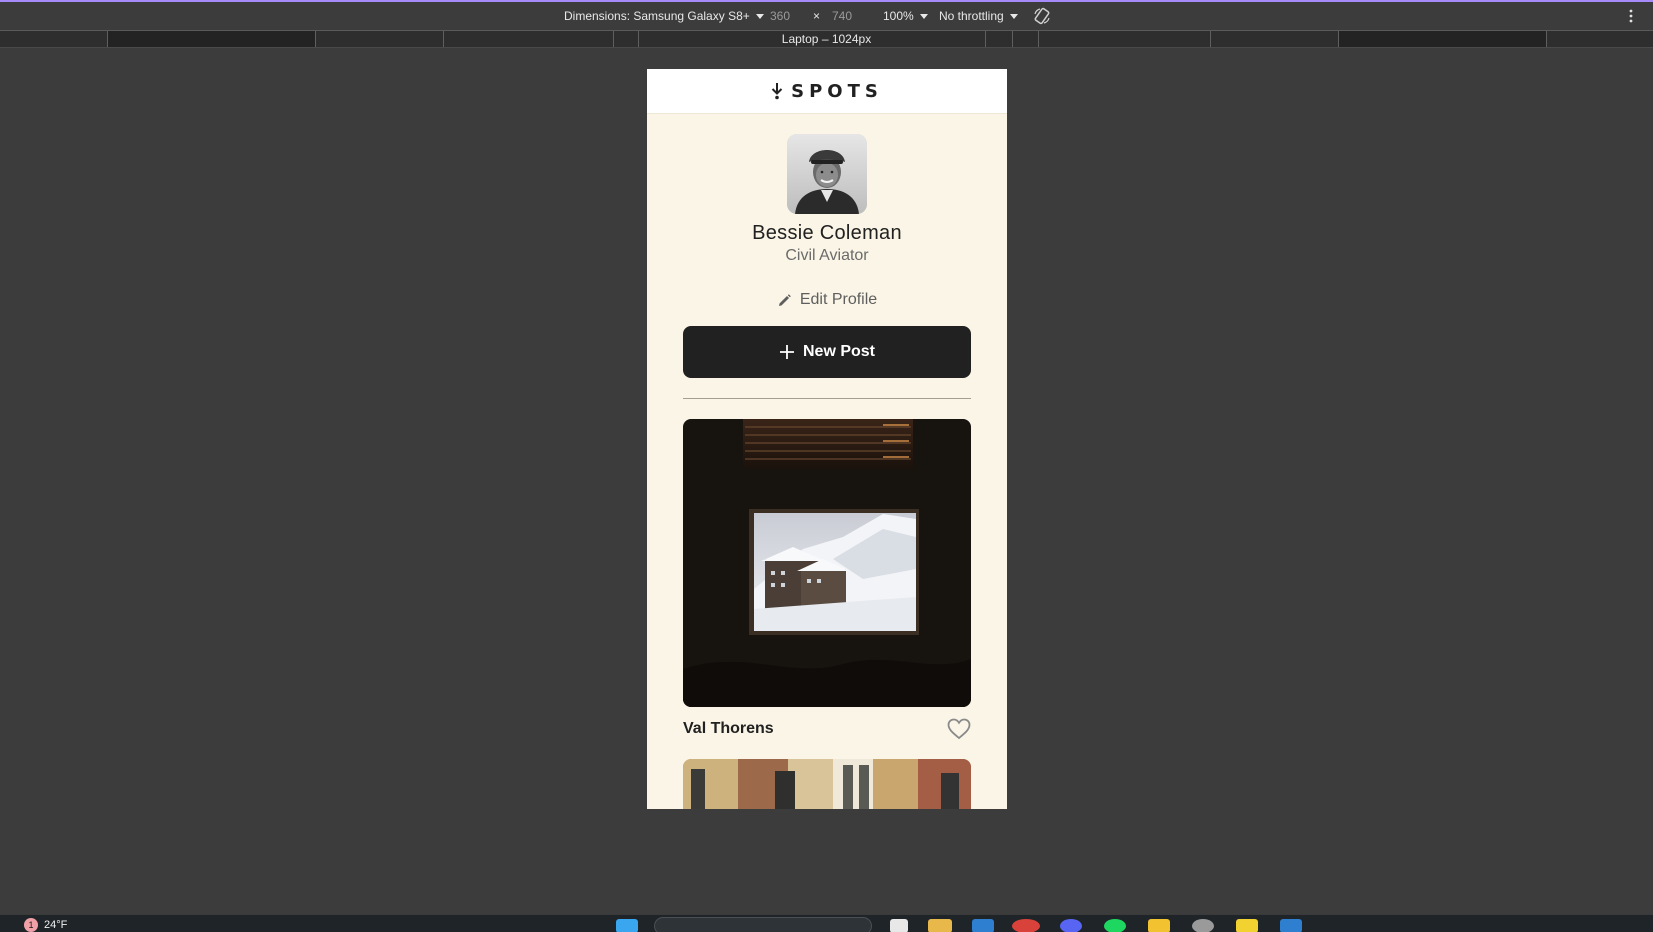 Image resolution: width=1653 pixels, height=932 pixels. Describe the element at coordinates (31, 925) in the screenshot. I see `notification-badge: 1` at that location.